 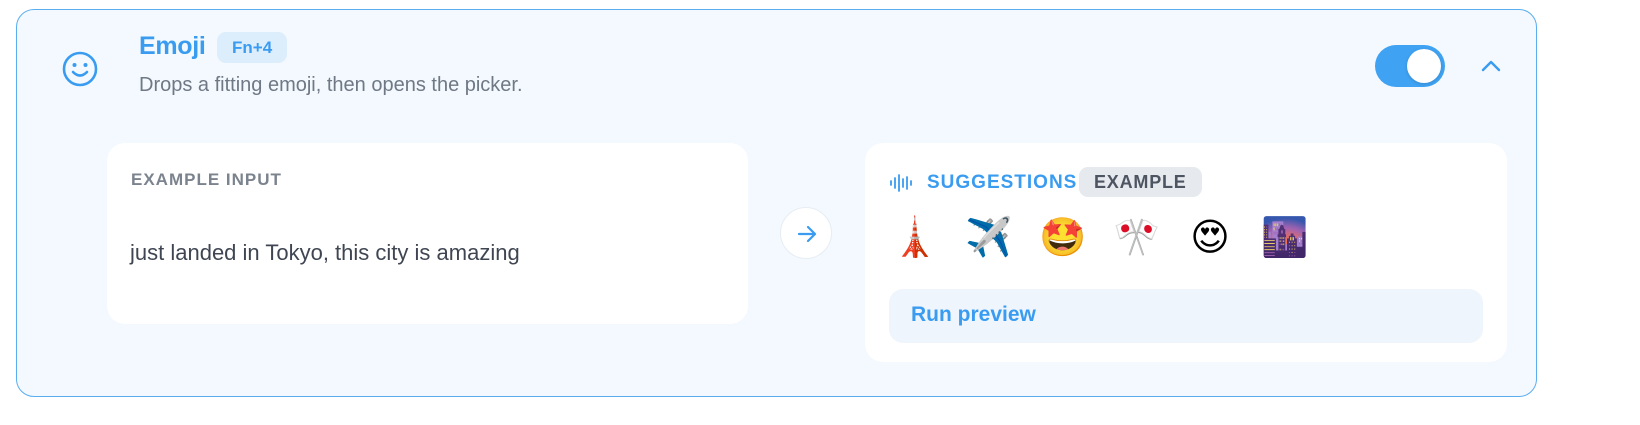 I want to click on toggle-knob, so click(x=1424, y=66).